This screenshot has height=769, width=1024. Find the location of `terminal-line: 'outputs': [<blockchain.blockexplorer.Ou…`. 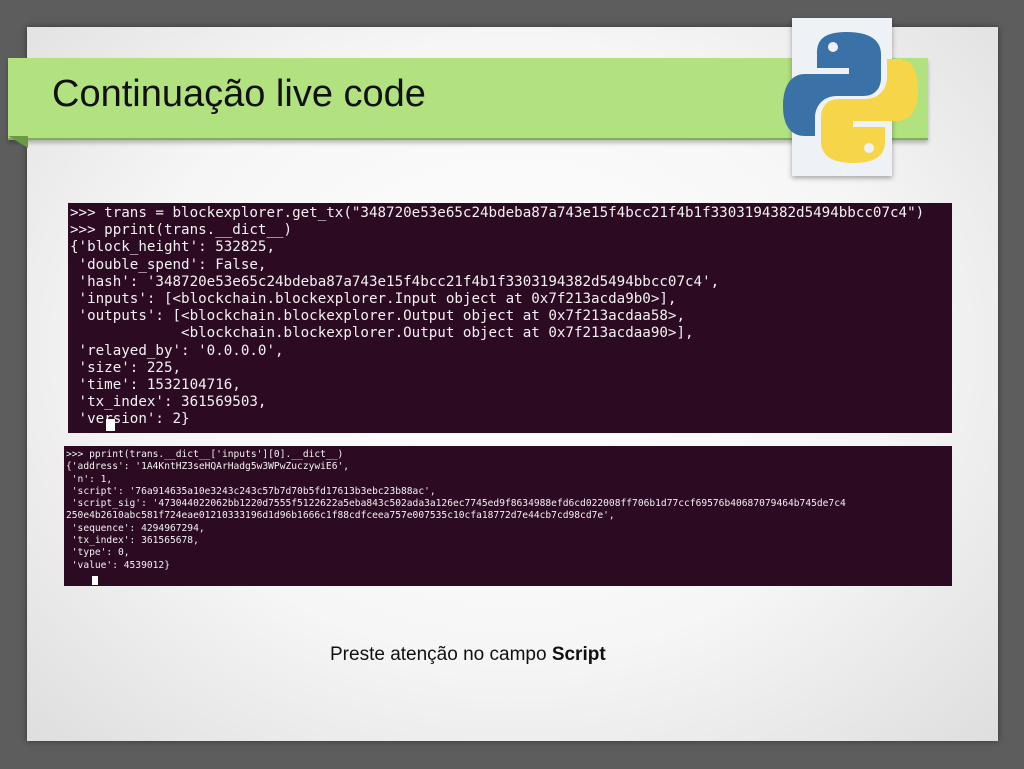

terminal-line: 'outputs': [<blockchain.blockexplorer.Ou… is located at coordinates (377, 316).